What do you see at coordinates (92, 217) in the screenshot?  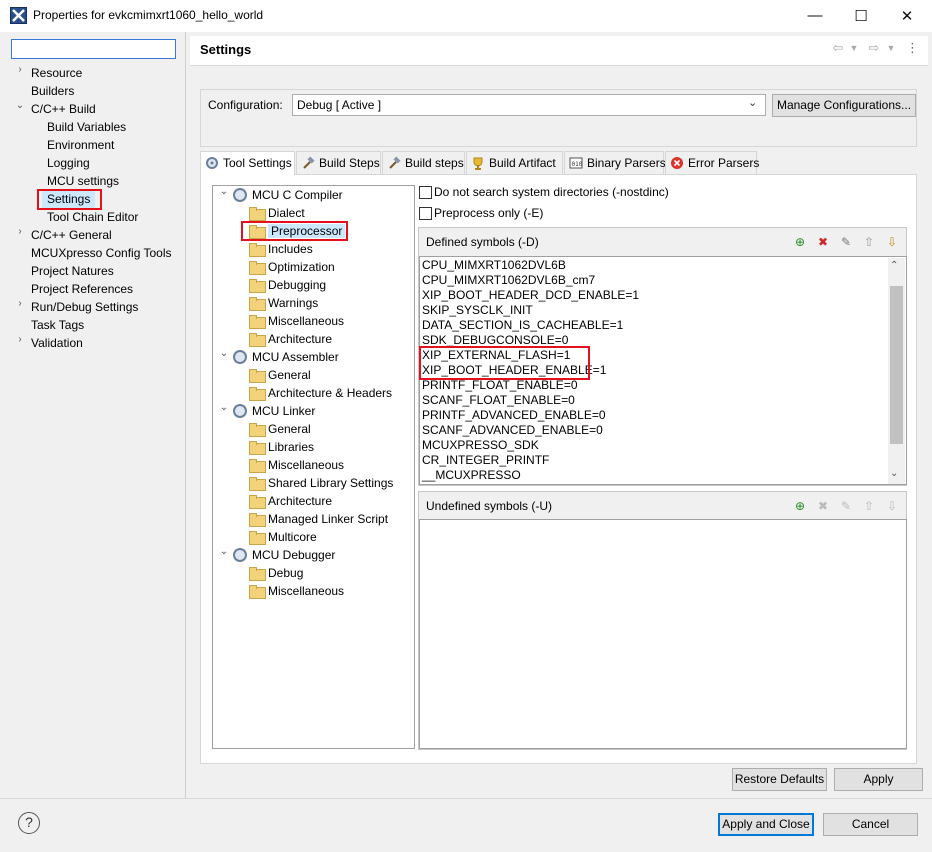 I see `sidebar-item: Tool Chain Editor` at bounding box center [92, 217].